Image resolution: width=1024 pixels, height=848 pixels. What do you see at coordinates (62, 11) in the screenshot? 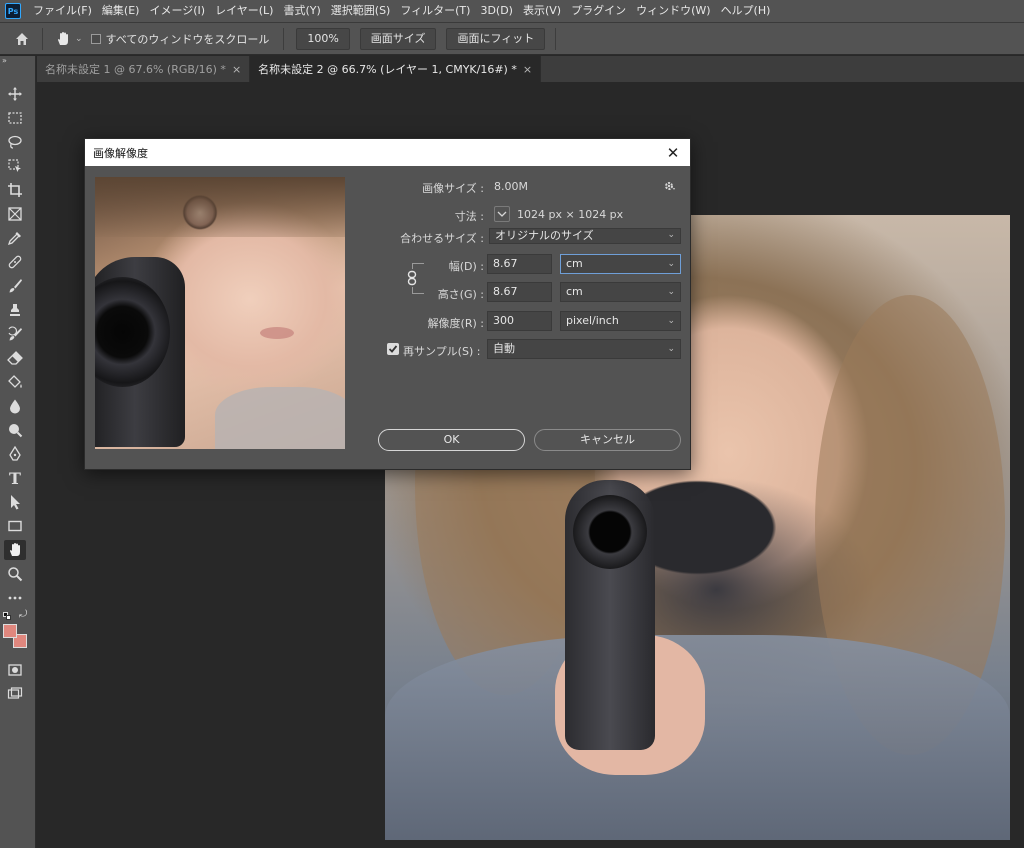
I see `menu-file: ファイル(F)` at bounding box center [62, 11].